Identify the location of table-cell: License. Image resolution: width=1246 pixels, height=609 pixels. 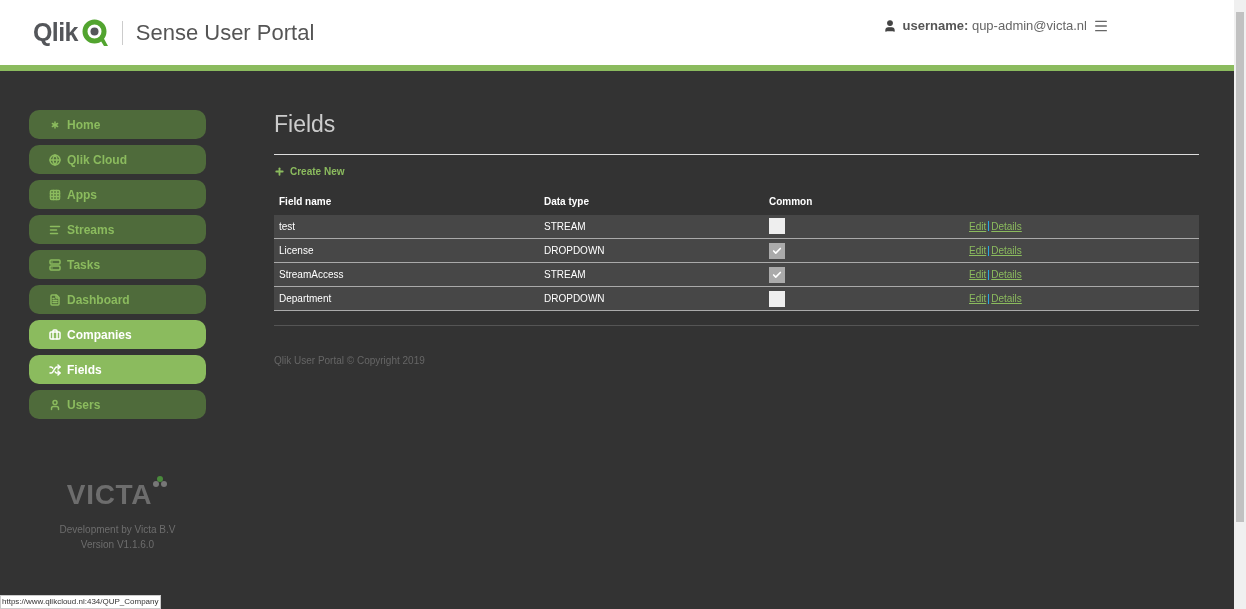
(296, 250).